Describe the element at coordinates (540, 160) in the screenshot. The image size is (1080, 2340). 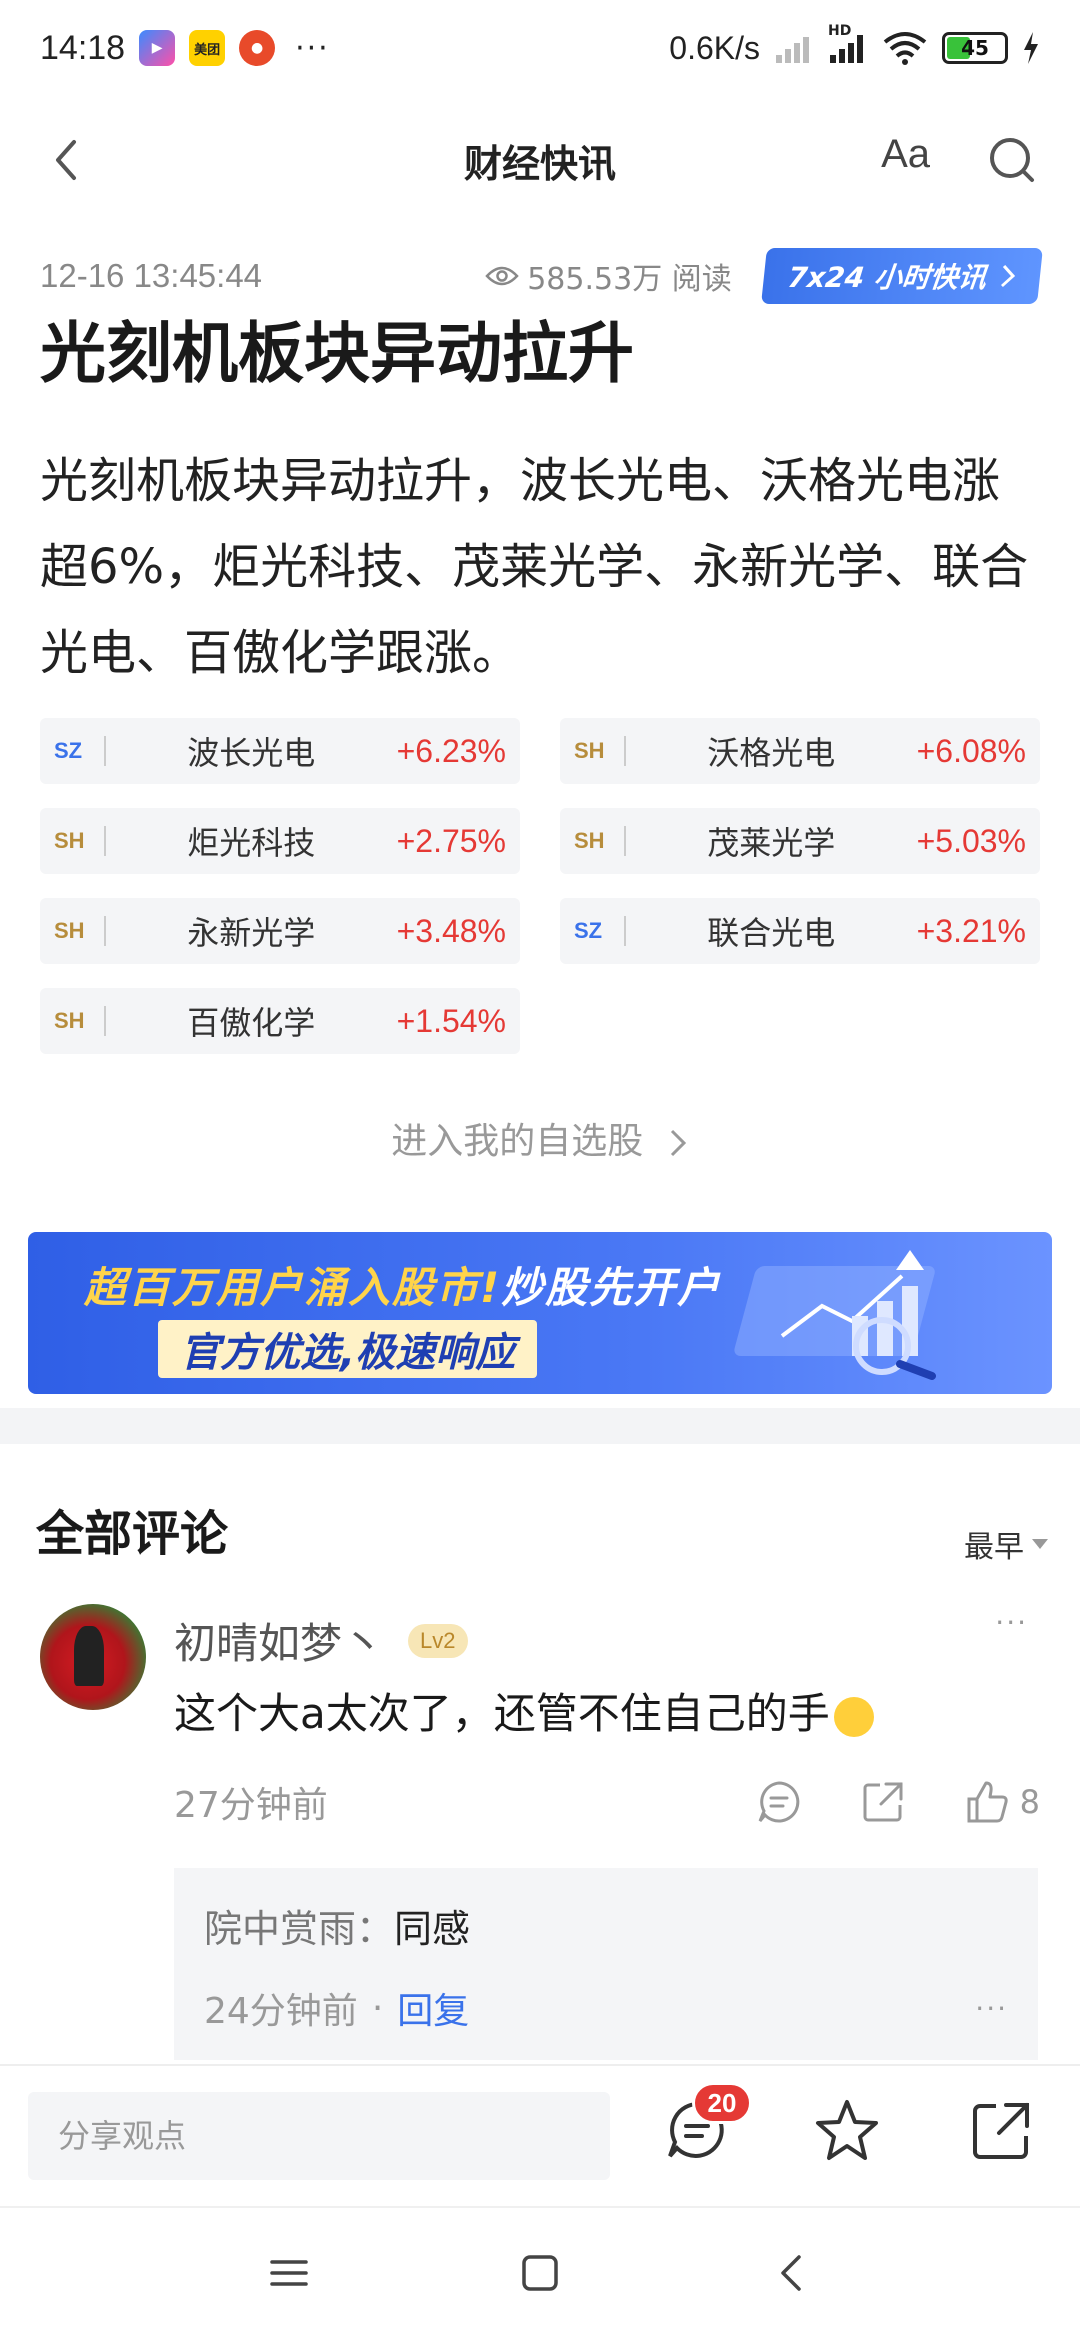
I see `nav-bar: 财经快讯 Aa` at that location.